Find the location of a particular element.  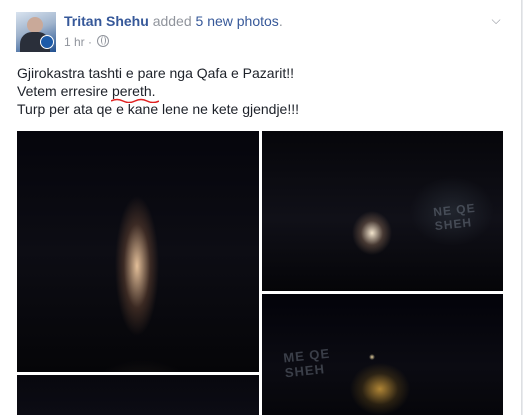

action-text: added is located at coordinates (172, 21).